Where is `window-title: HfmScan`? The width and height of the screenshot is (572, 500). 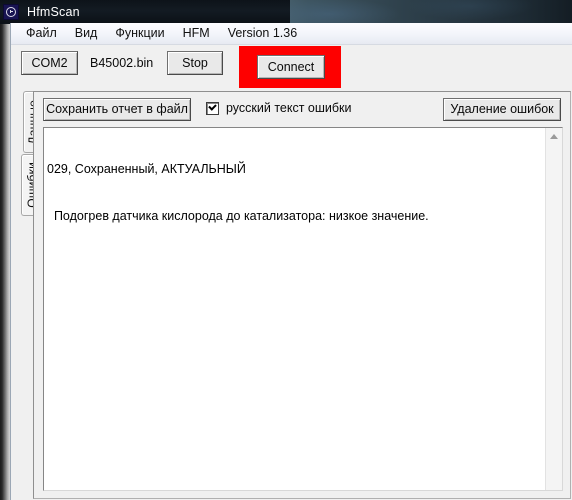
window-title: HfmScan is located at coordinates (53, 11).